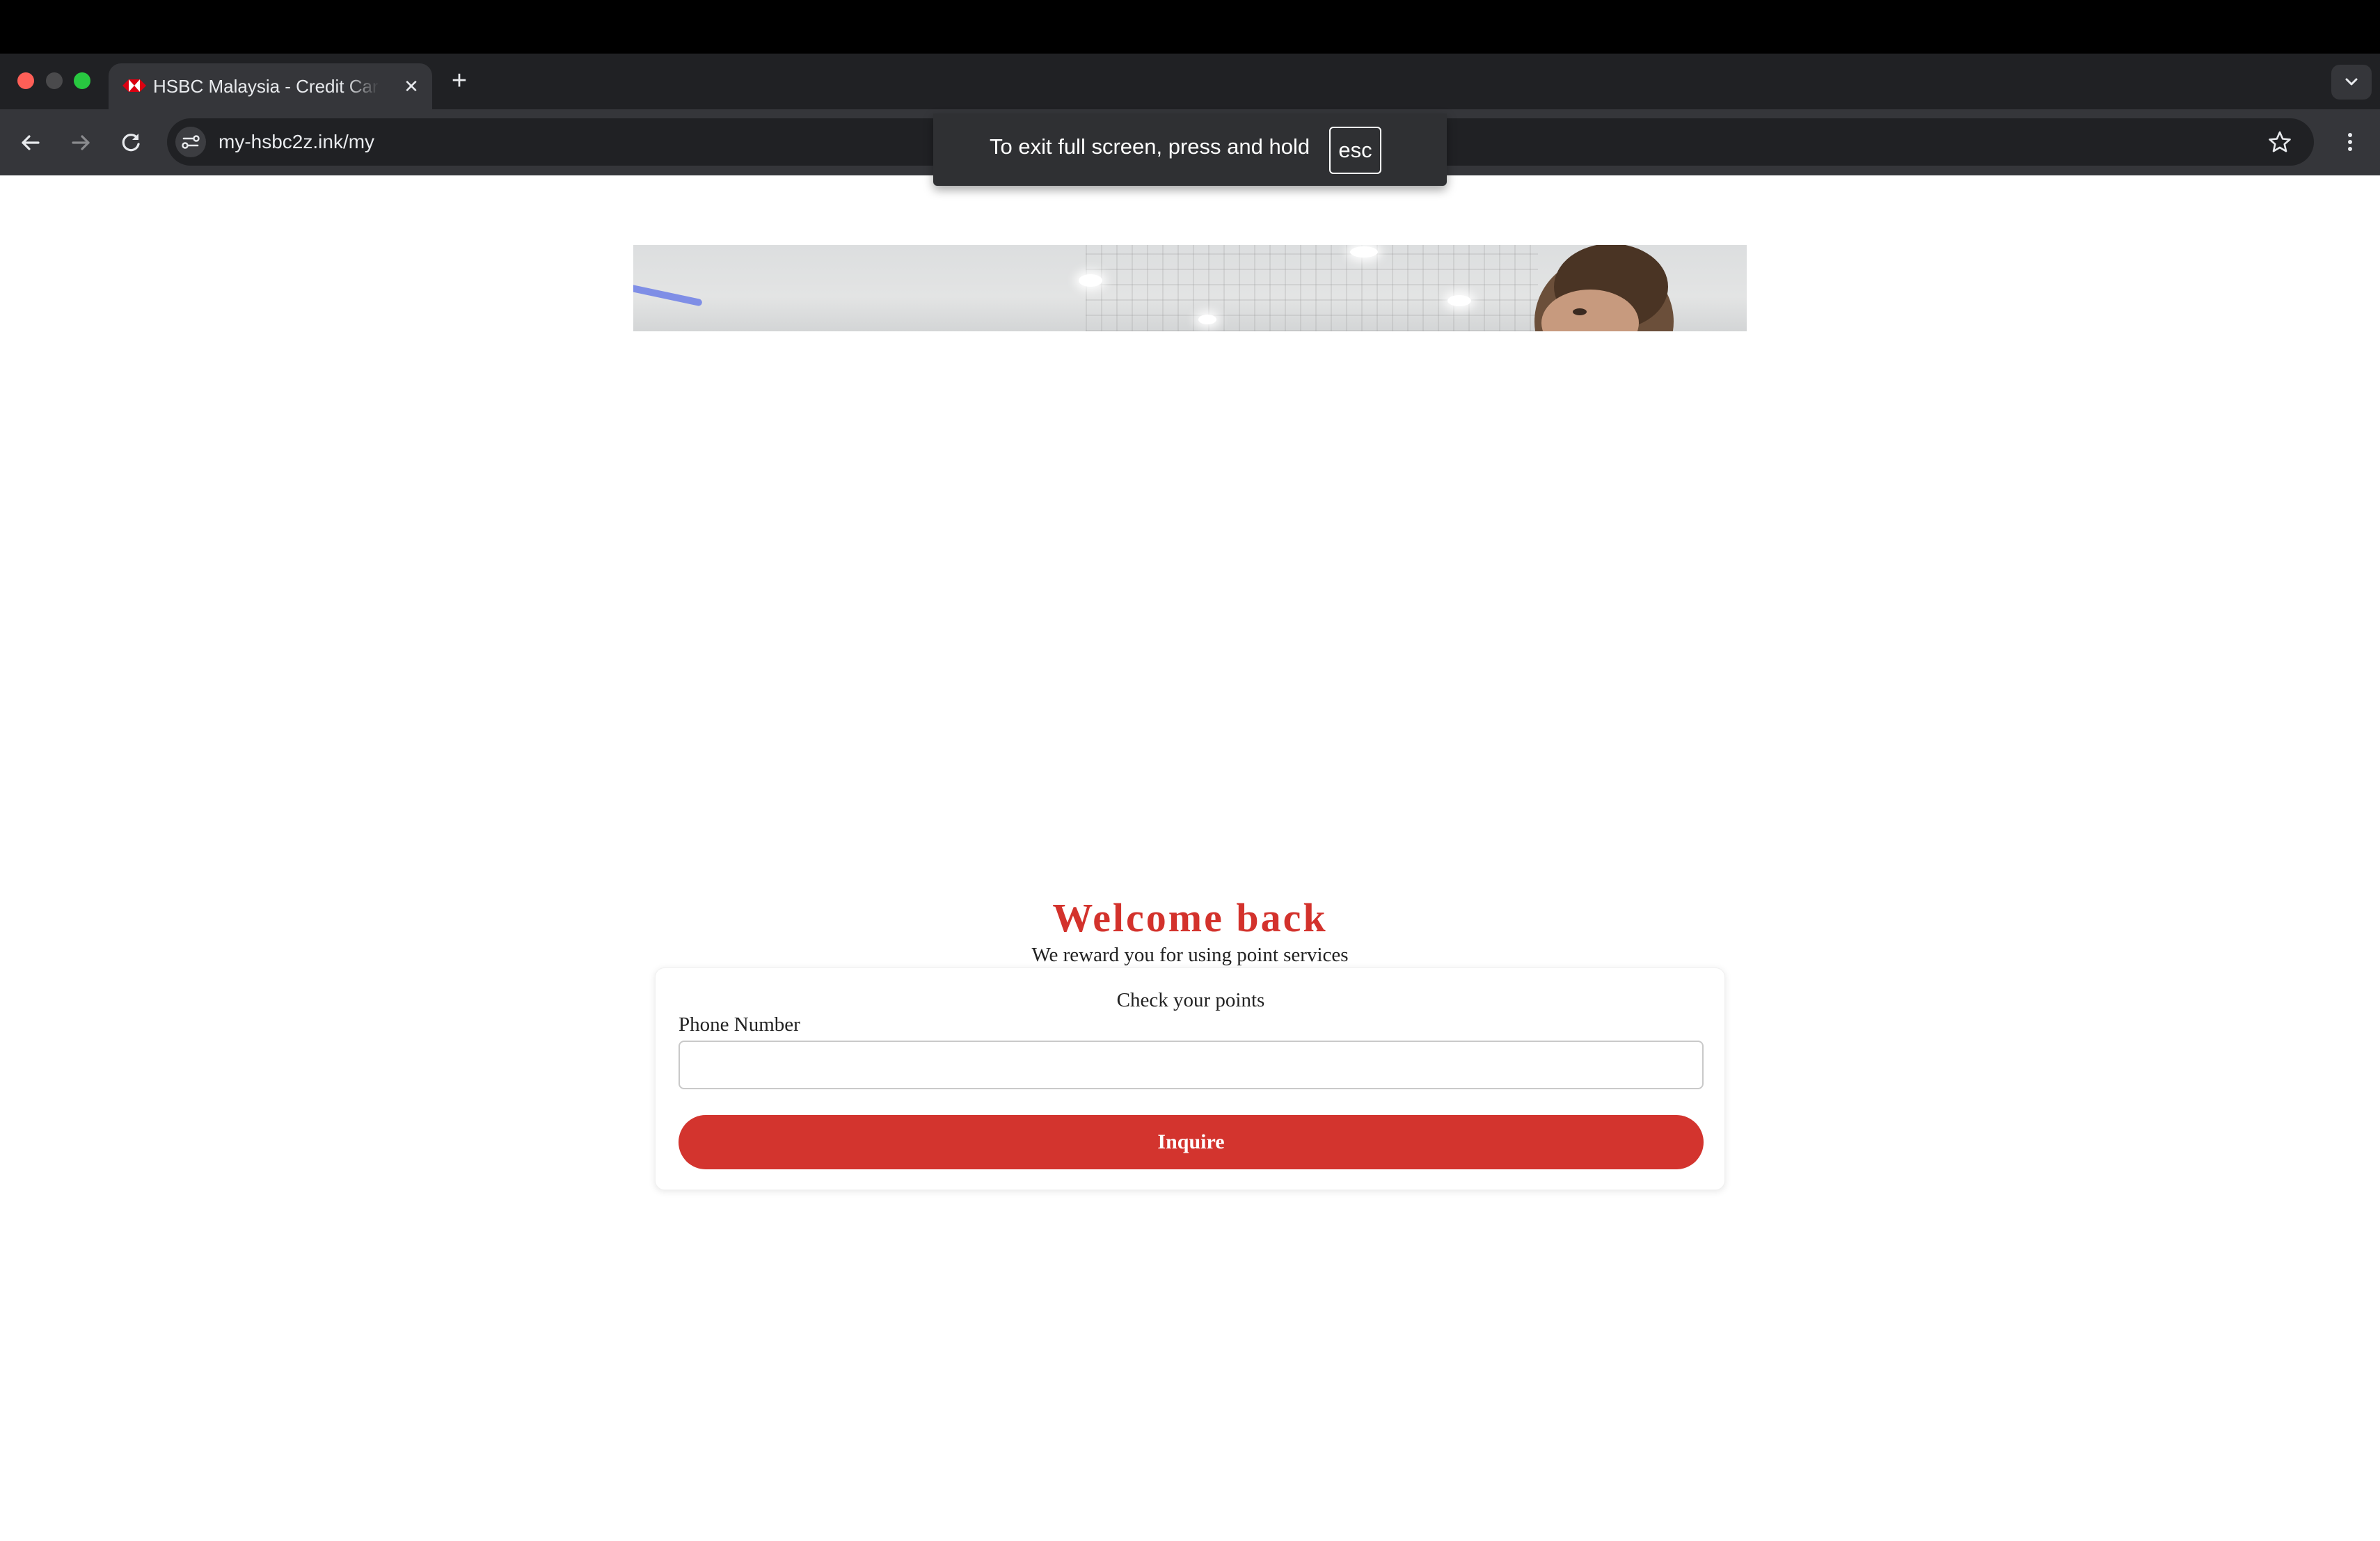 Image resolution: width=2380 pixels, height=1541 pixels. What do you see at coordinates (80, 142) in the screenshot?
I see `arrow-right-icon` at bounding box center [80, 142].